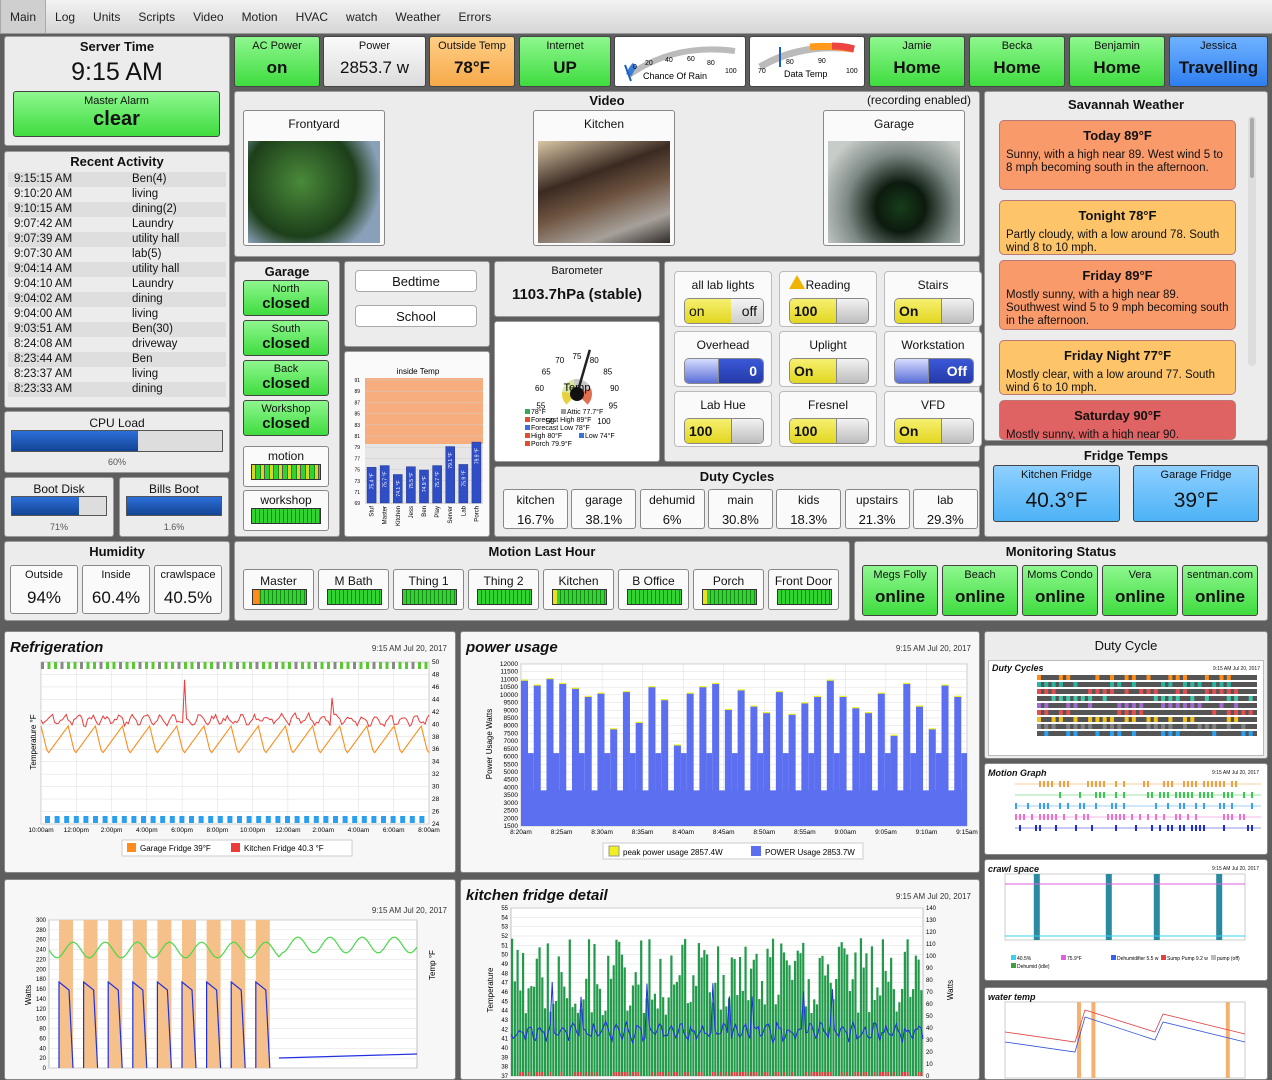  What do you see at coordinates (803, 589) in the screenshot?
I see `motion-front-door: Front Door` at bounding box center [803, 589].